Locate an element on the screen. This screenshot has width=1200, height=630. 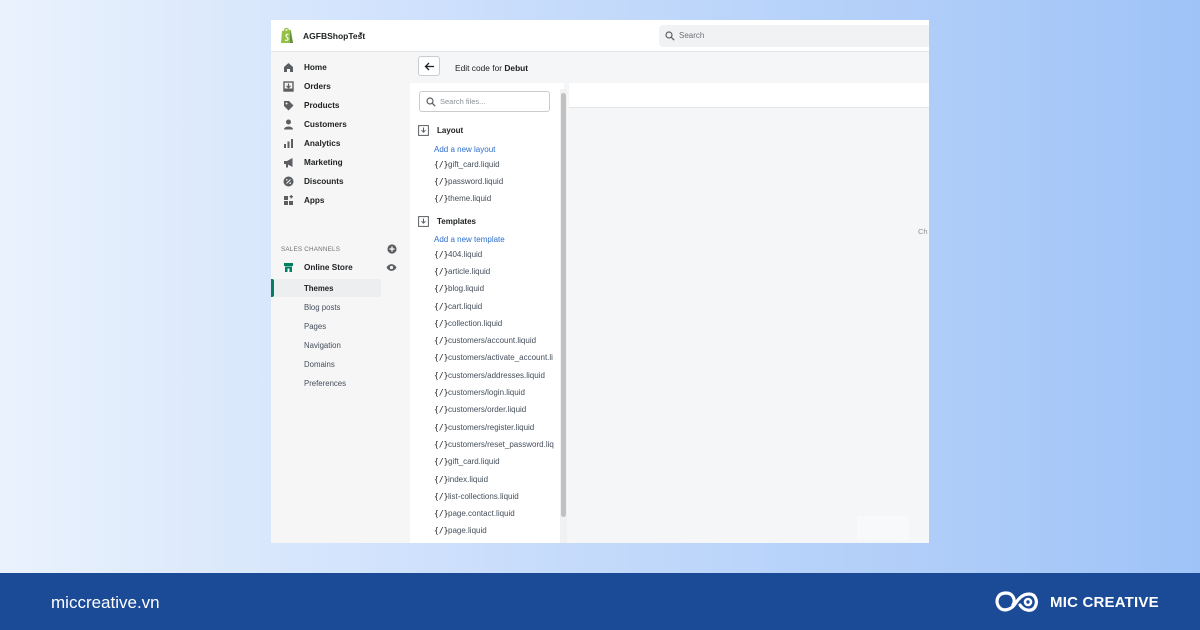
file-item: {/} customers/account.liquid is located at coordinates (499, 342).